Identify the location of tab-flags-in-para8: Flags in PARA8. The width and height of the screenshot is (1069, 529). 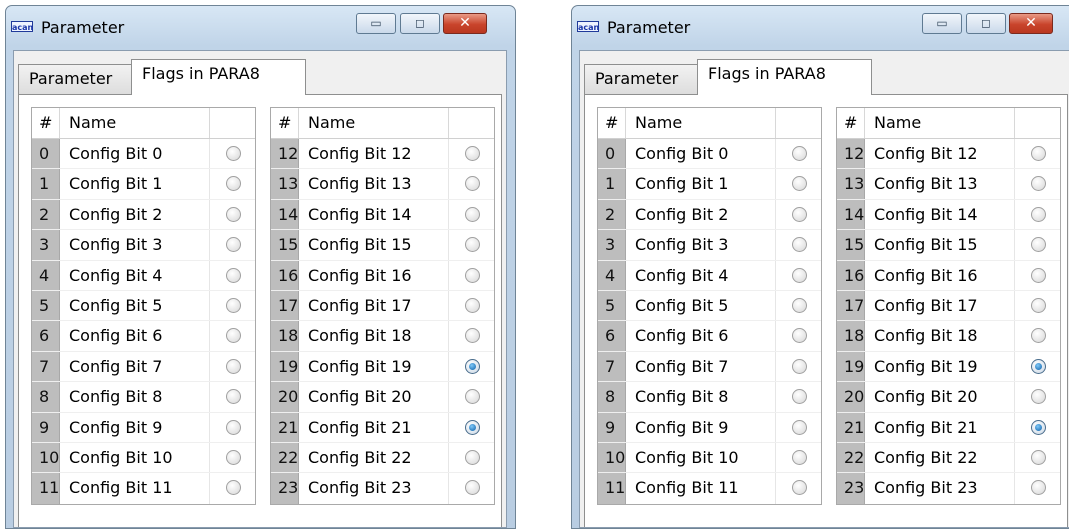
(218, 77).